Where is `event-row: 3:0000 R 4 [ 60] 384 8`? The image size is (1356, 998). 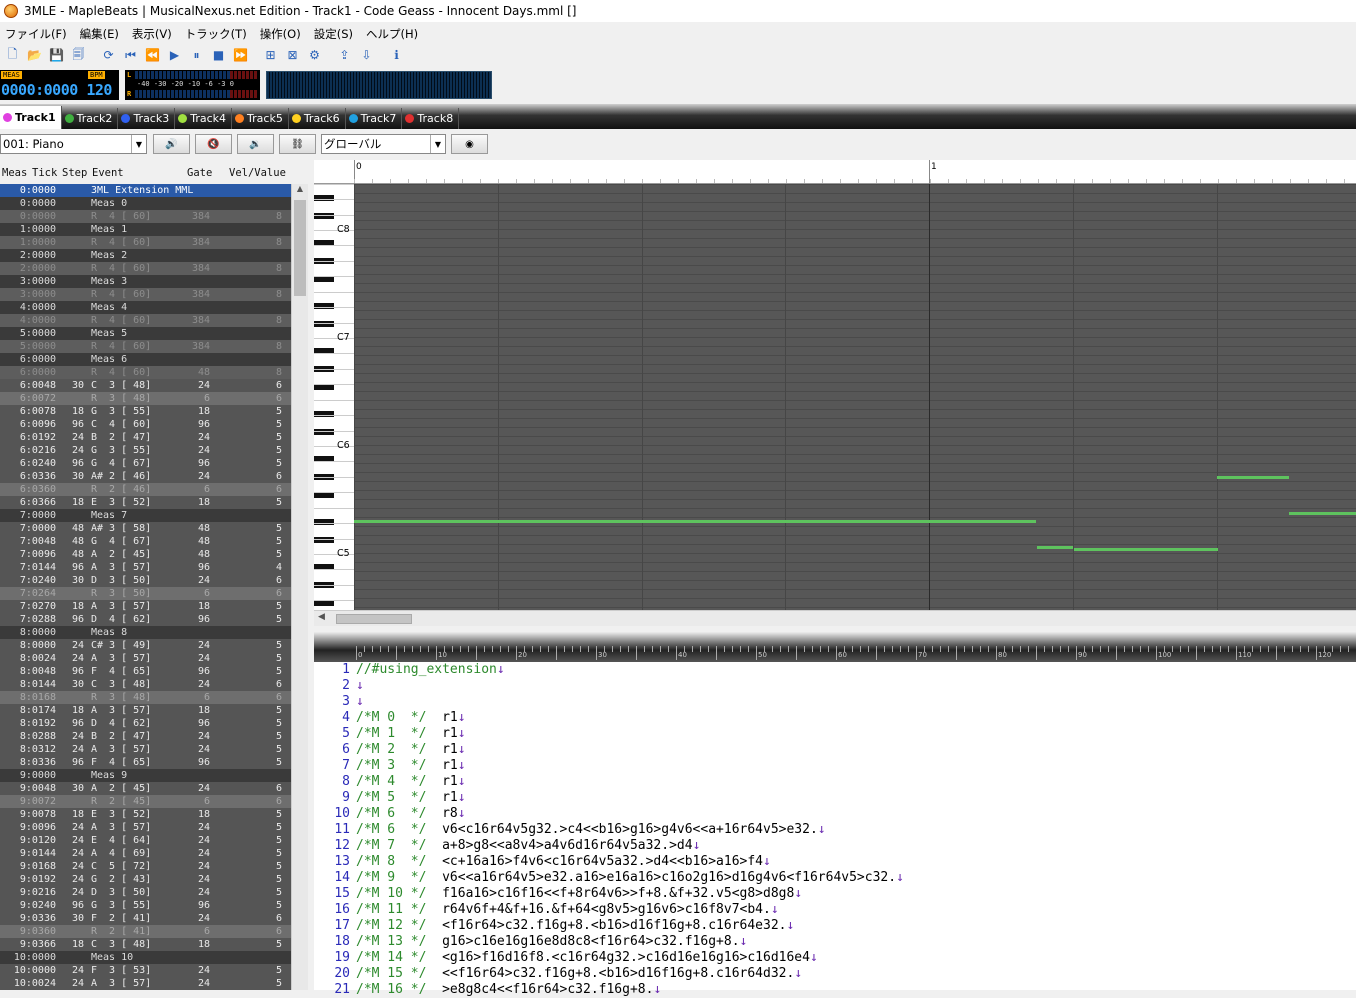 event-row: 3:0000 R 4 [ 60] 384 8 is located at coordinates (145, 294).